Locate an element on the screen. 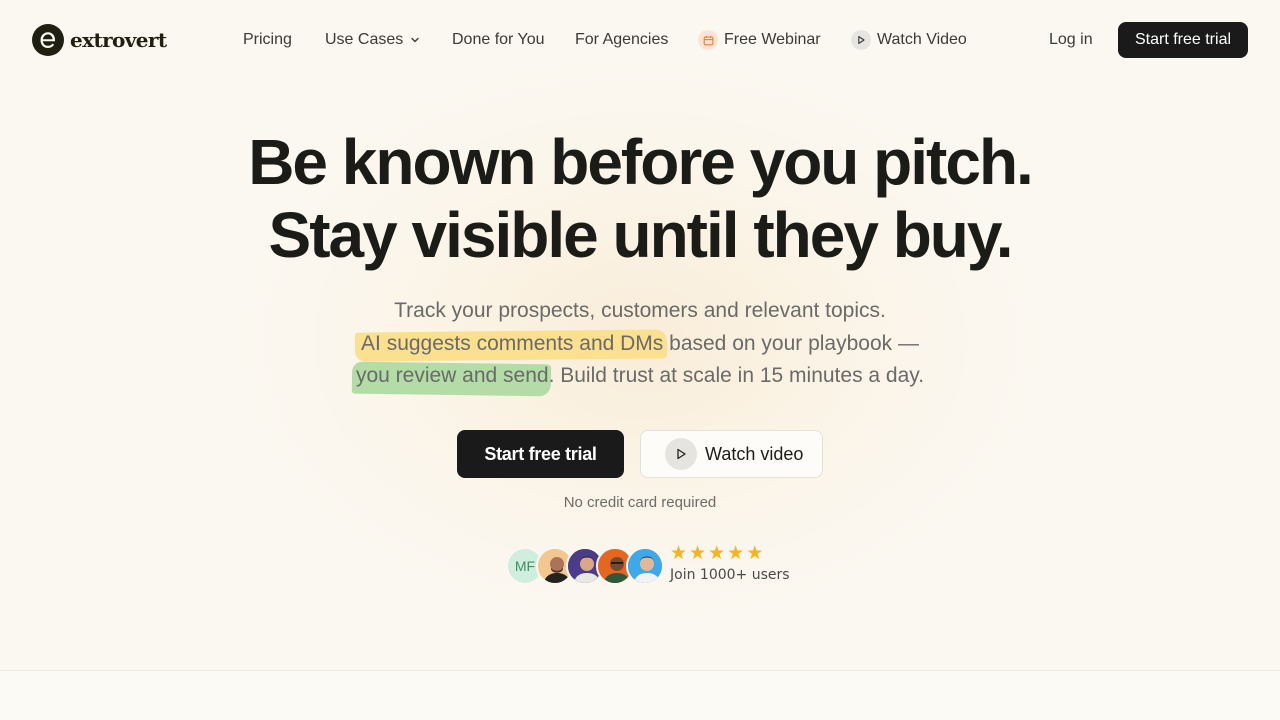 The height and width of the screenshot is (720, 1280). headline-line-1: Be known before you pitch. is located at coordinates (641, 162).